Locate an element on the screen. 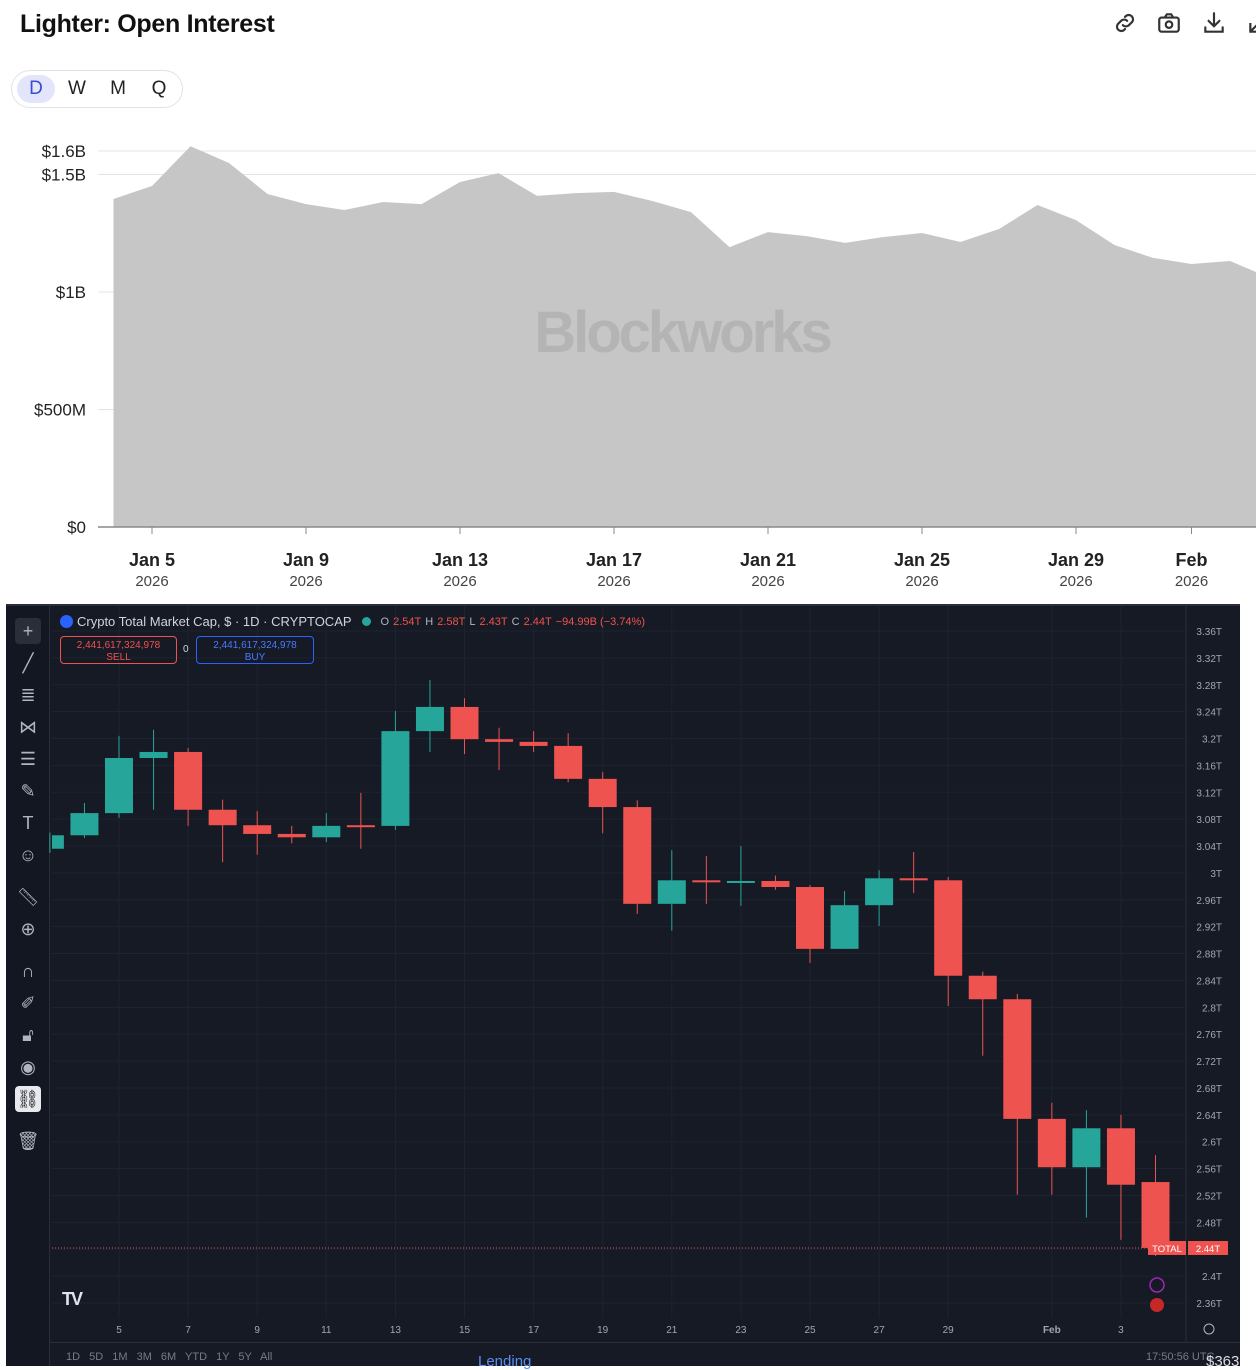  high-value: 2.58T is located at coordinates (451, 622).